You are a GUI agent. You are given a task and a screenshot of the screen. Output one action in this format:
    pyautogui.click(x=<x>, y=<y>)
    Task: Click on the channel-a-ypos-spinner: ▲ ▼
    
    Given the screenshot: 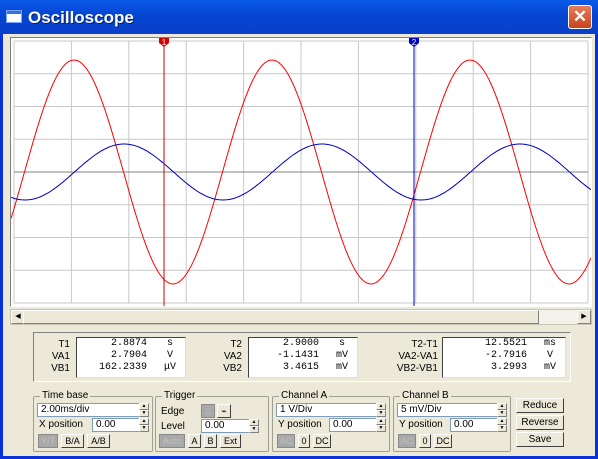 What is the action you would take?
    pyautogui.click(x=381, y=425)
    